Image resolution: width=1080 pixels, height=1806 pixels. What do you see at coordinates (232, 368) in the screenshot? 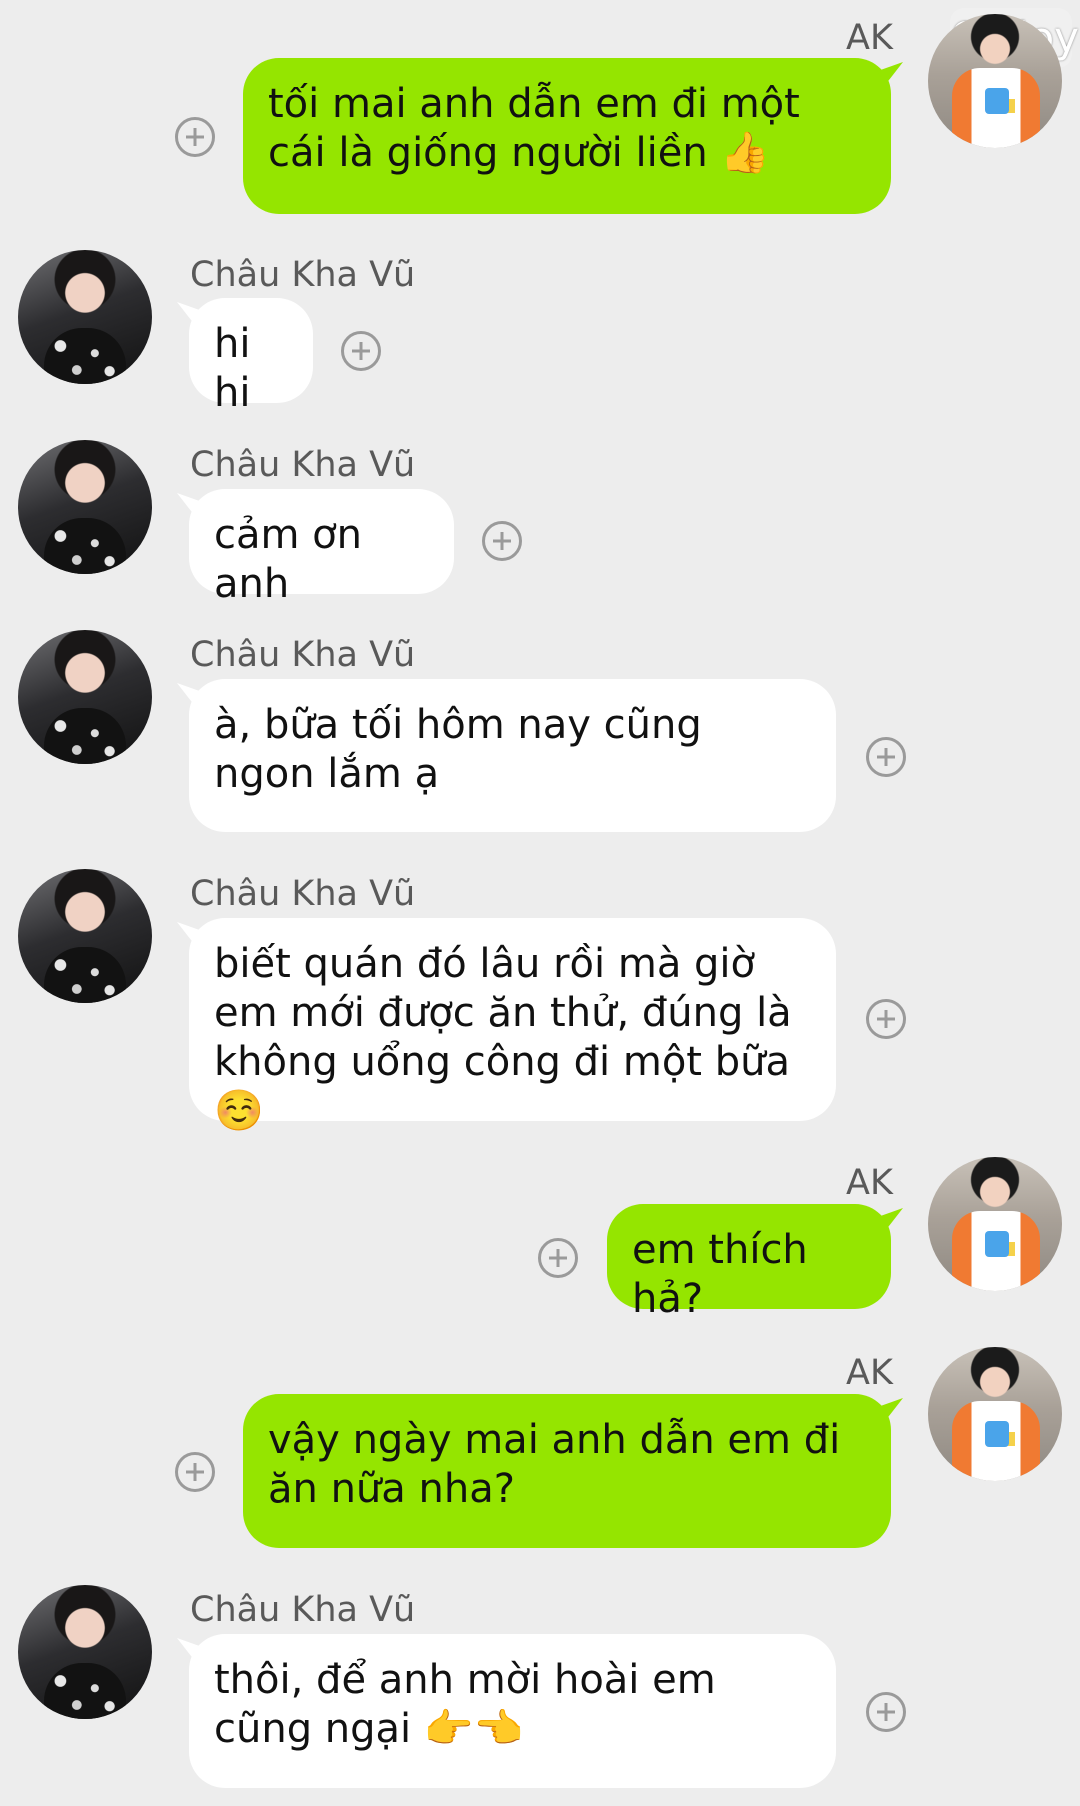
I see `message-text: hi hi` at bounding box center [232, 368].